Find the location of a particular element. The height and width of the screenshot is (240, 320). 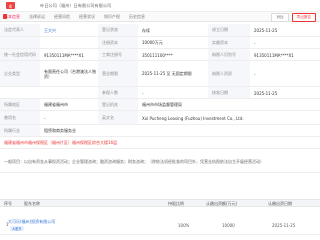

col-no: 序号 is located at coordinates (8, 203).